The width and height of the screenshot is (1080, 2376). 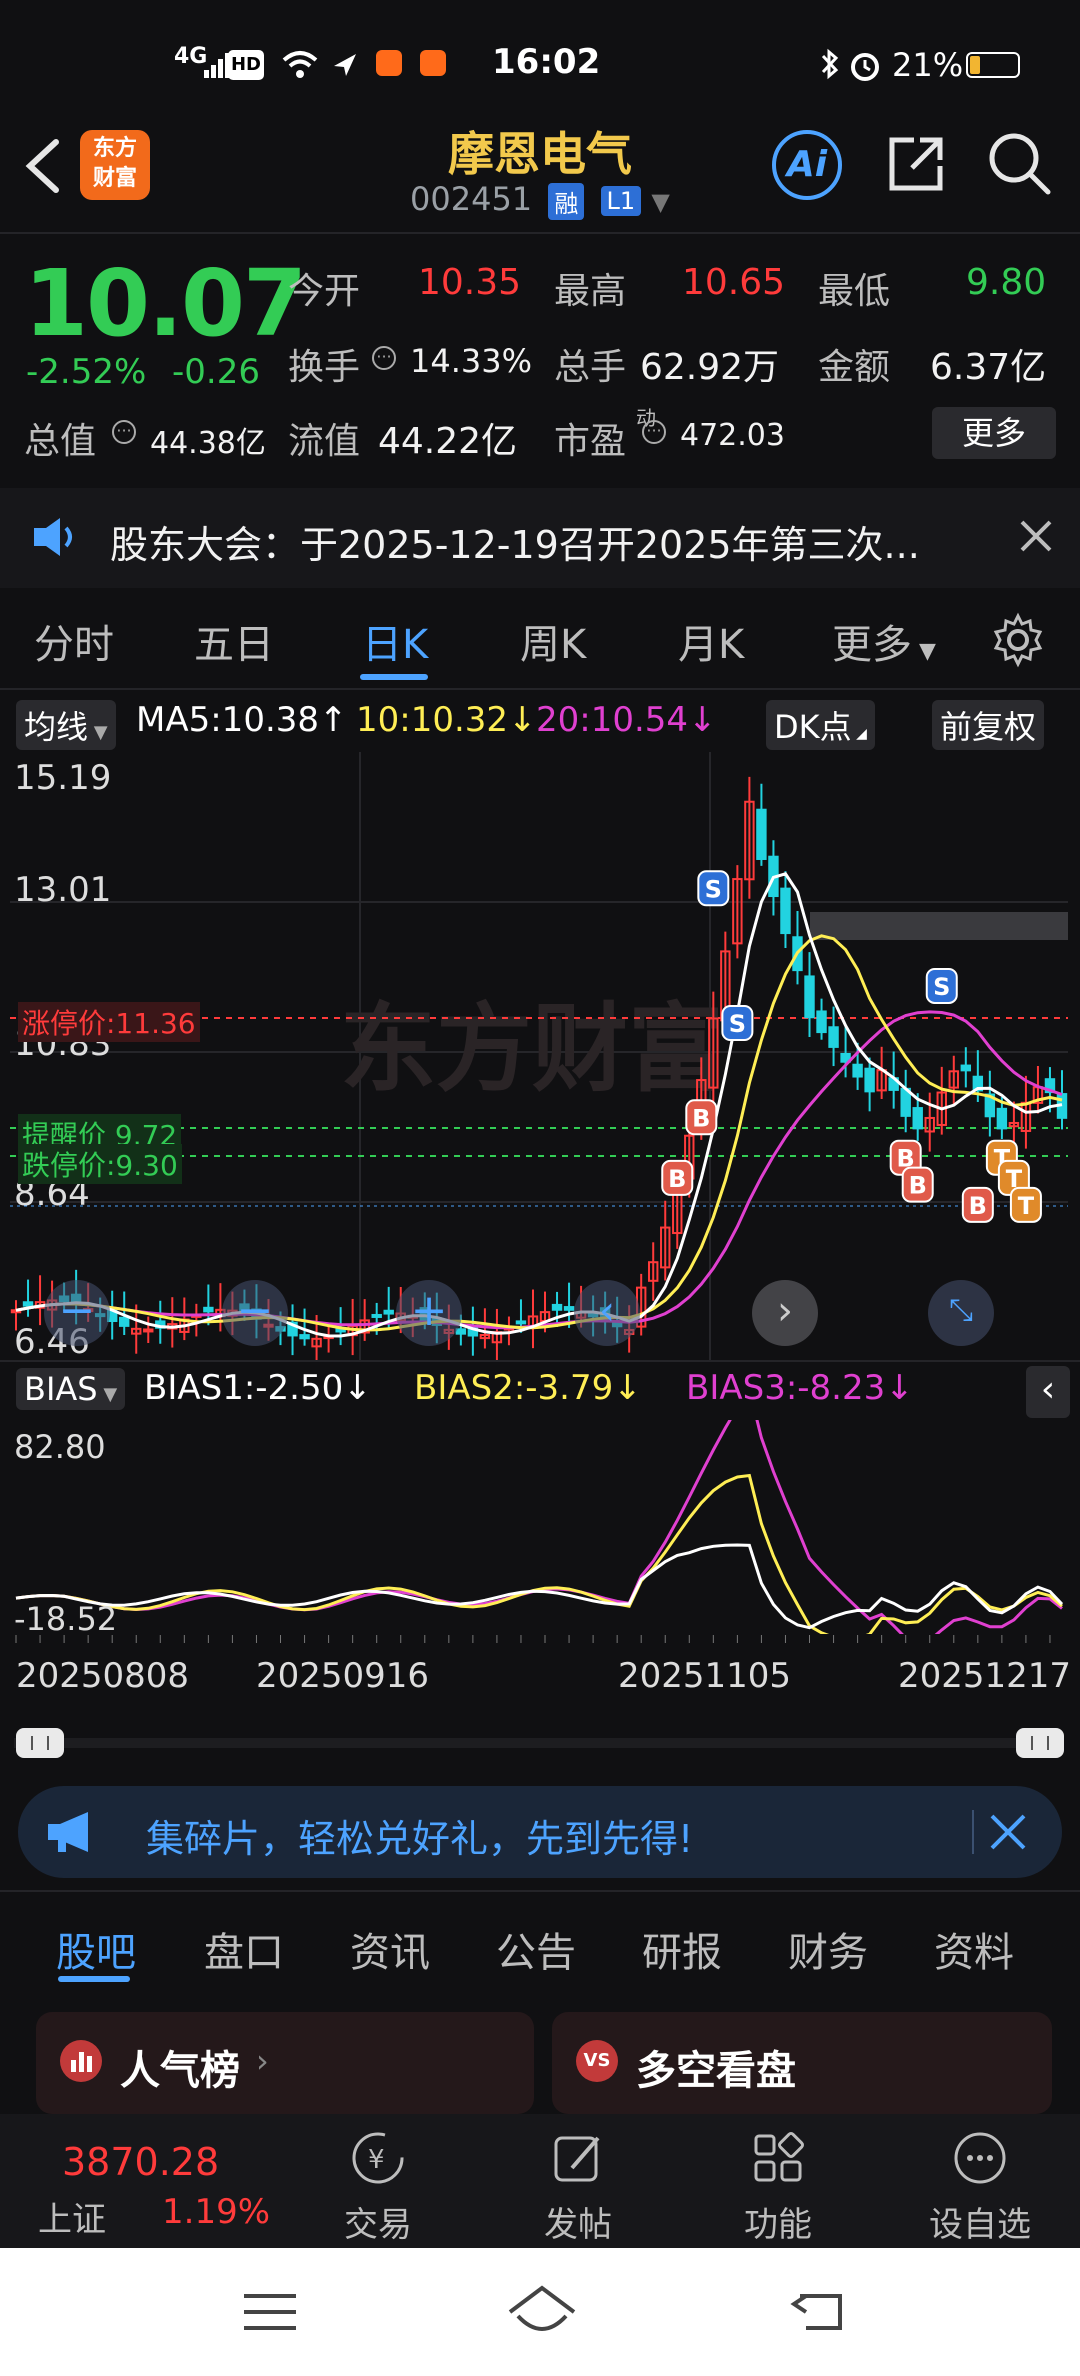 I want to click on function-button: 功能, so click(x=778, y=2187).